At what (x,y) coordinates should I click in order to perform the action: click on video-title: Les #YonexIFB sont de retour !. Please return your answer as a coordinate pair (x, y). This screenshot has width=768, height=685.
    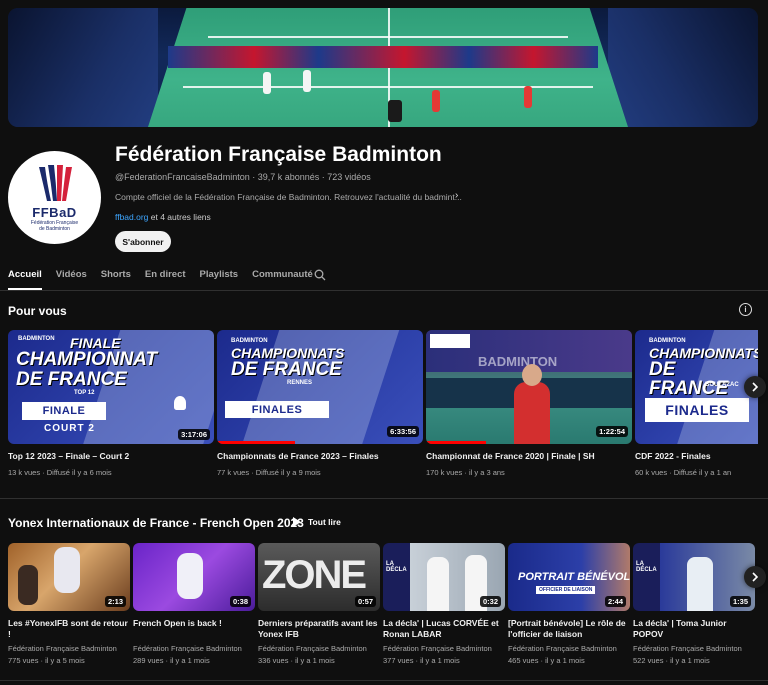
    Looking at the image, I should click on (69, 629).